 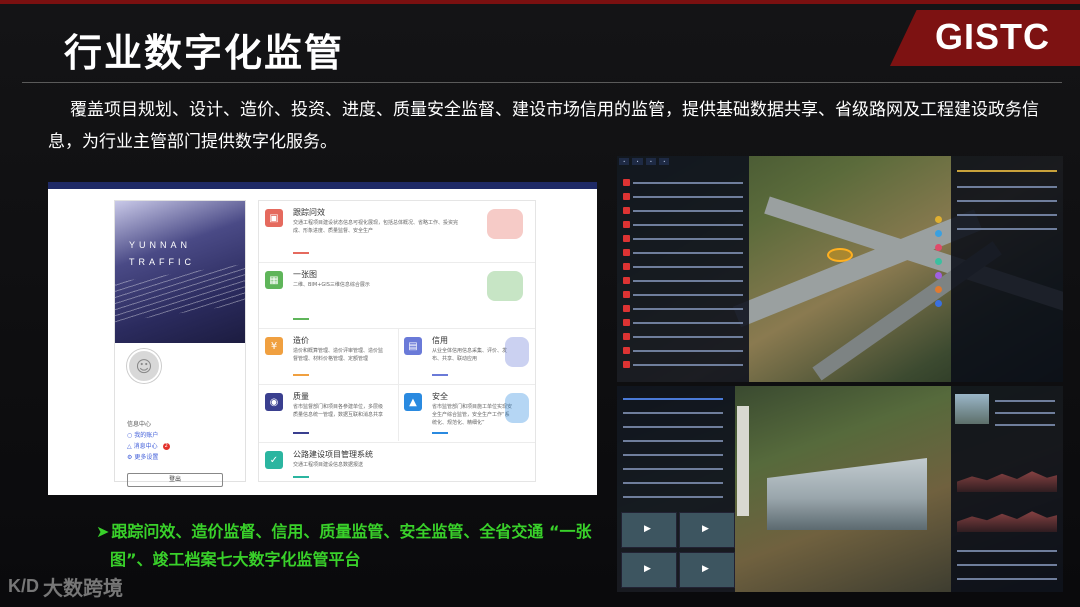 I want to click on menu-item-settings: ⚙ 更多设置, so click(x=148, y=457).